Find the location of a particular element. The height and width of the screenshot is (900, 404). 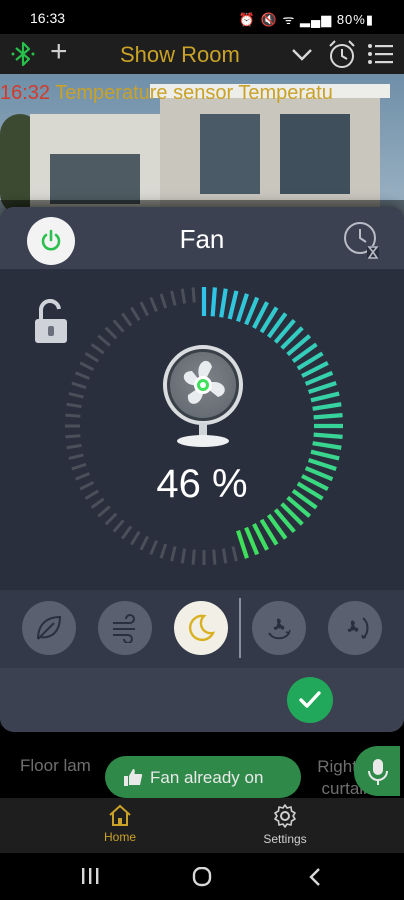

status-time: 16:33 is located at coordinates (48, 18).